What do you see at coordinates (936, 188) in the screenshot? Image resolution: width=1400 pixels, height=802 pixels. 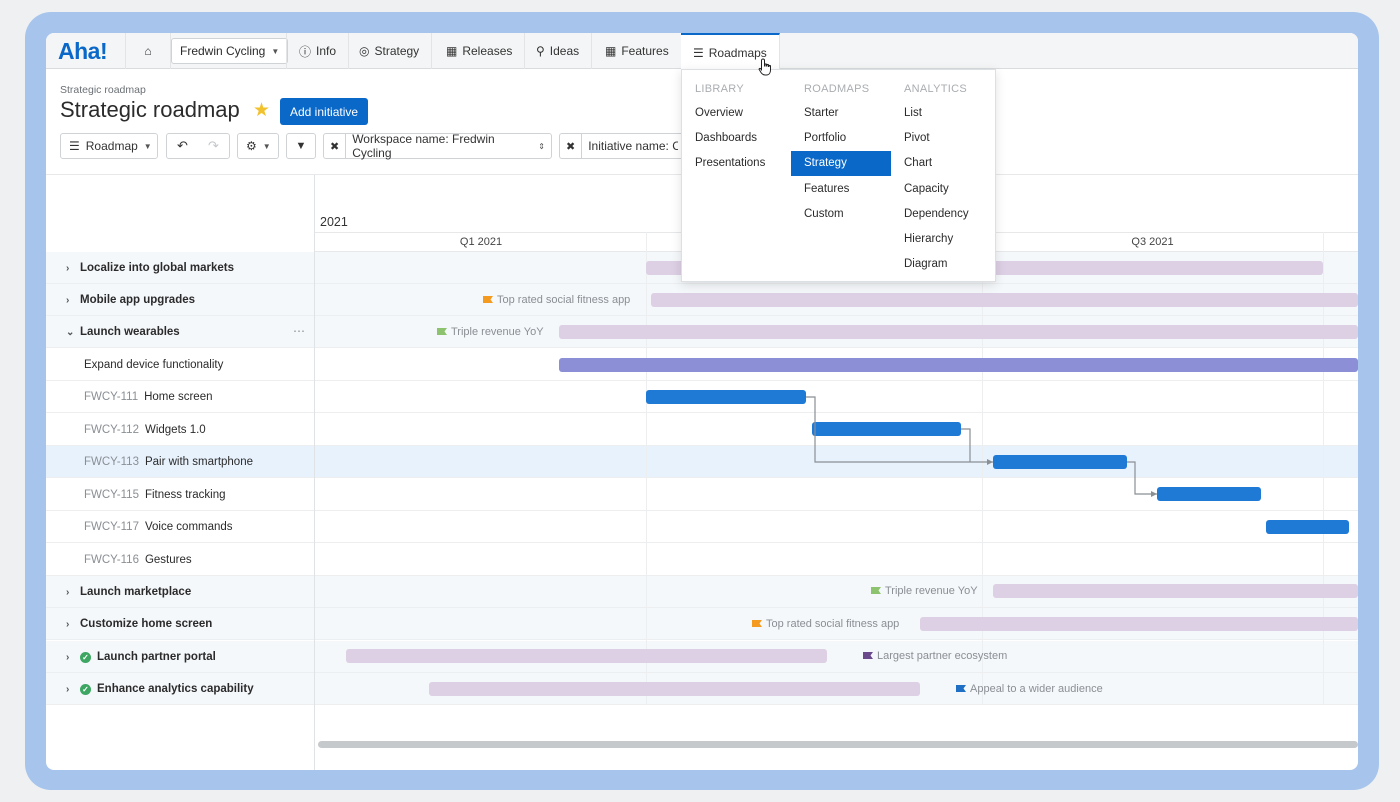 I see `menu-item-capacity: Capacity` at bounding box center [936, 188].